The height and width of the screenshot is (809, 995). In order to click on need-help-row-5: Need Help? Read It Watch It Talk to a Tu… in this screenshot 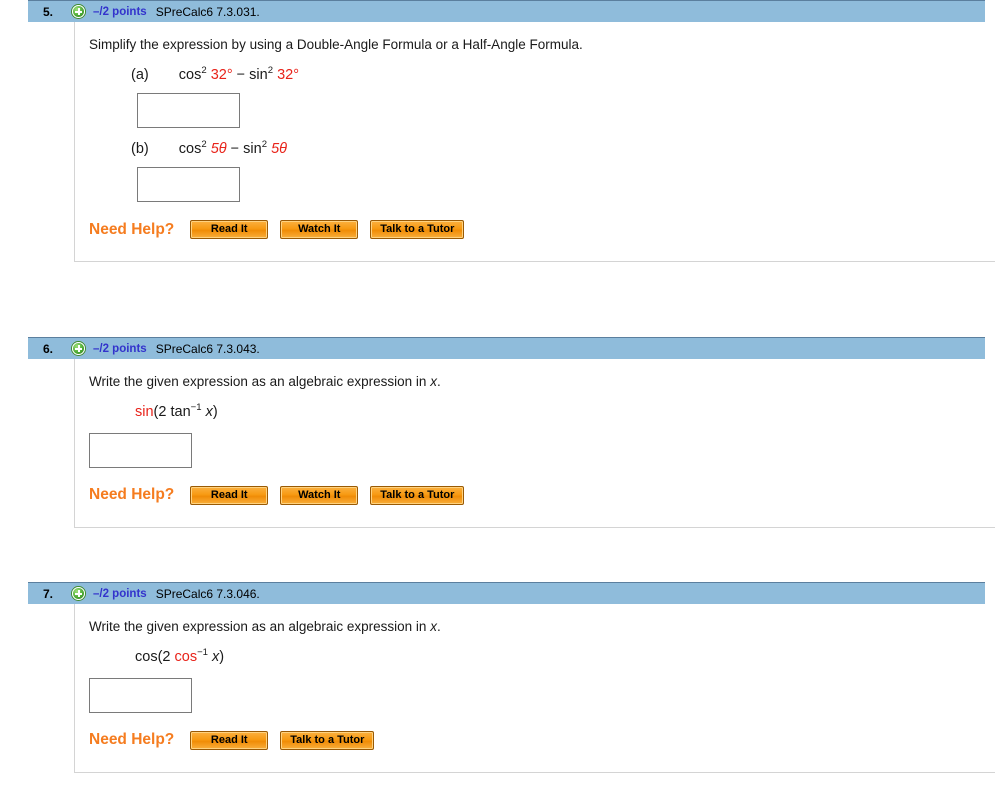, I will do `click(535, 231)`.